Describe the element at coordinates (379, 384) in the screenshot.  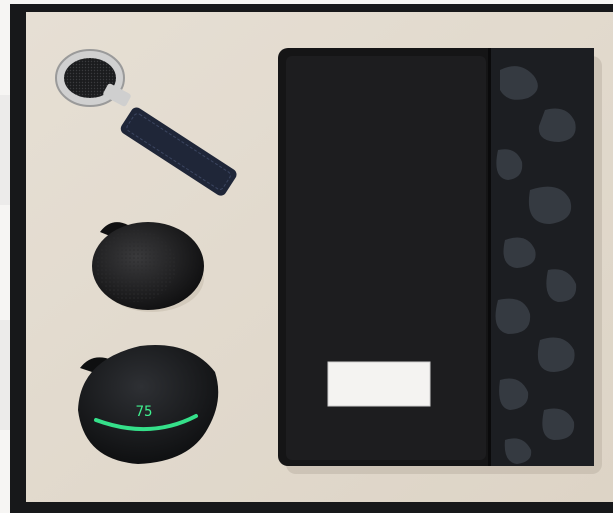
I see `notebook-name-plate` at that location.